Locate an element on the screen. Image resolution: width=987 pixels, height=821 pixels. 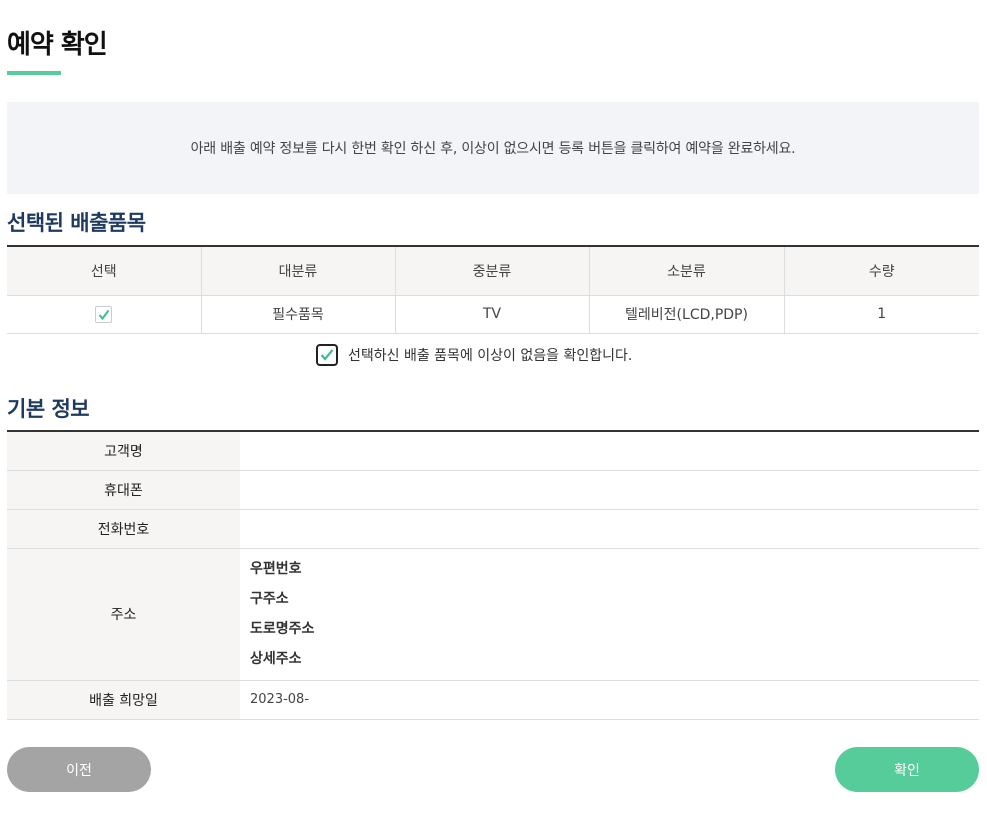
confirm-checkbox is located at coordinates (327, 355).